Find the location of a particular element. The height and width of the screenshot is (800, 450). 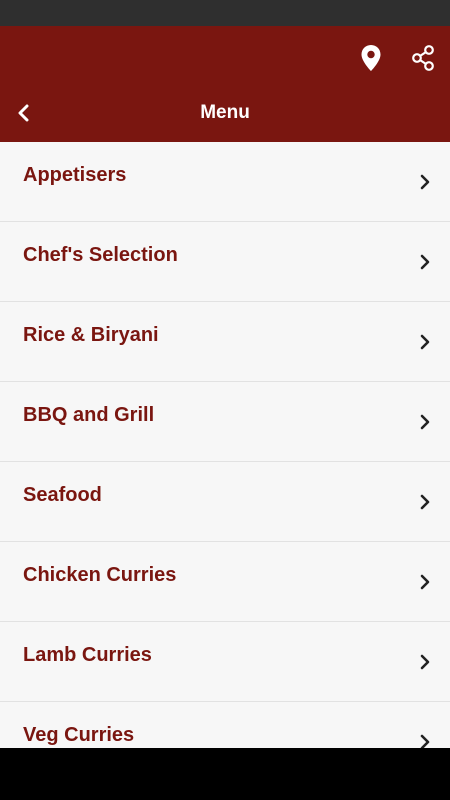

share-icon is located at coordinates (423, 58).